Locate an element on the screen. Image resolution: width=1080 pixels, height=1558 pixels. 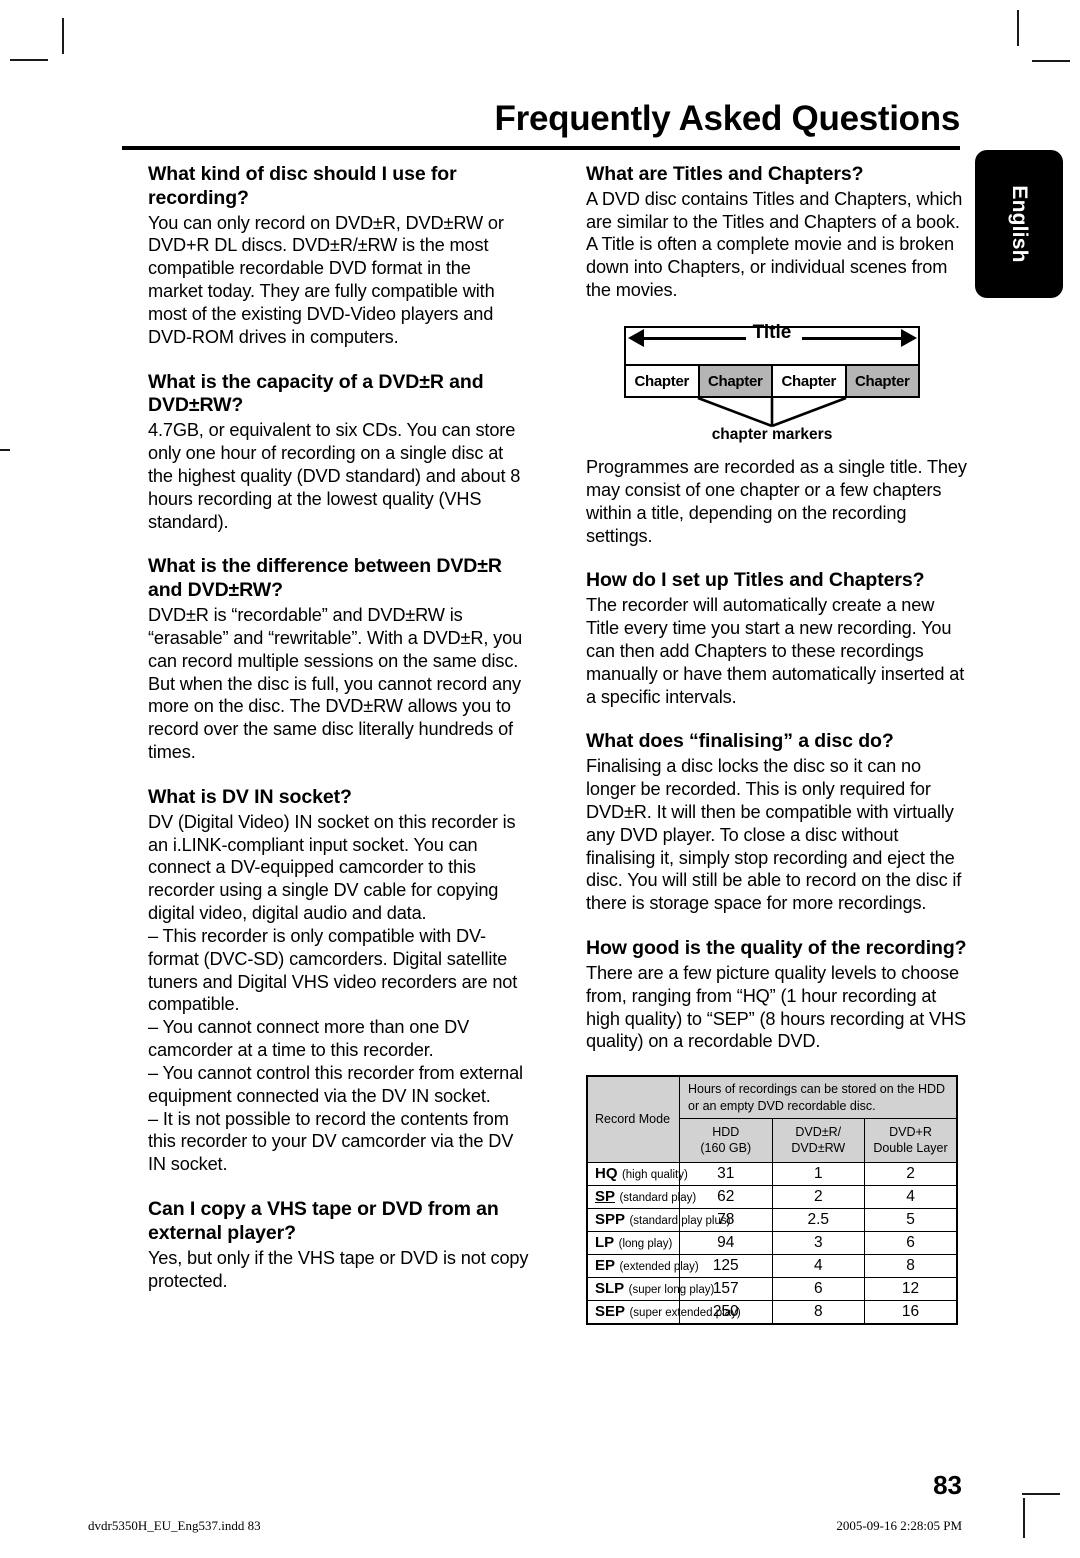
table-cell-dl: 5 is located at coordinates (911, 1219).